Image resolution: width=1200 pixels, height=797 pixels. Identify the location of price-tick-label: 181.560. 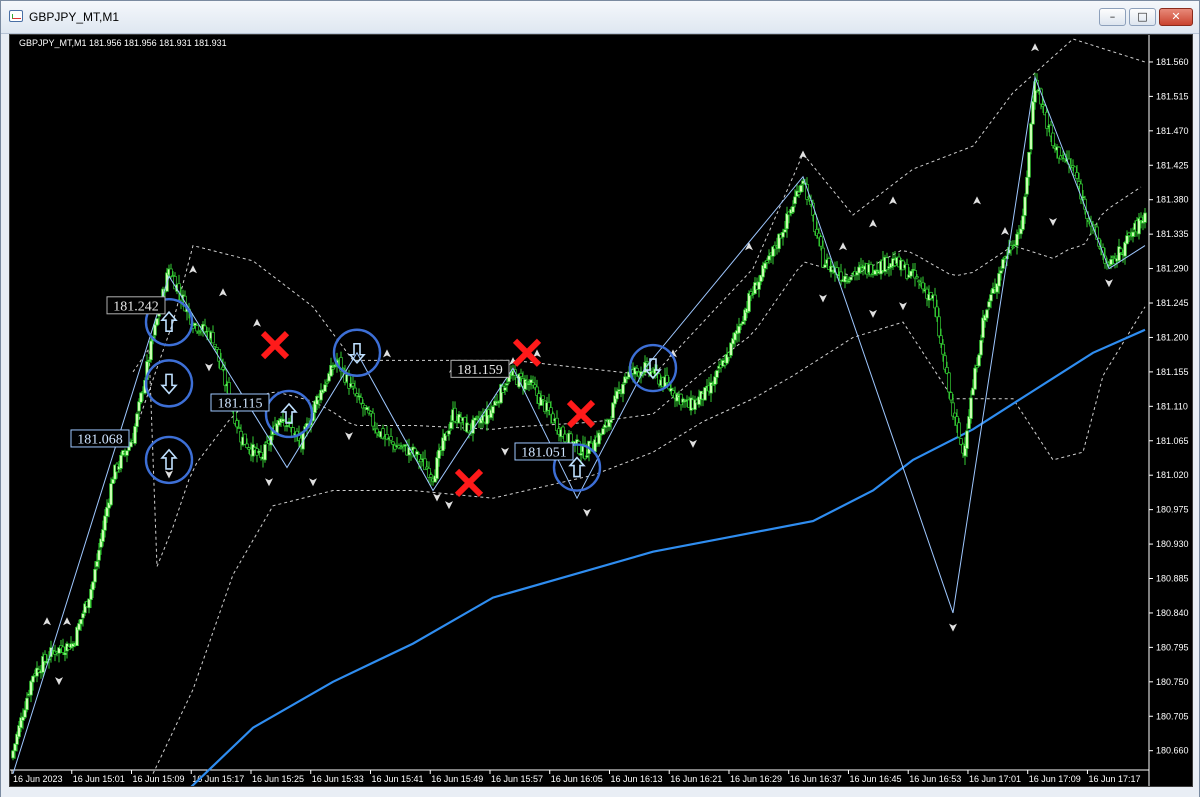
(1172, 62).